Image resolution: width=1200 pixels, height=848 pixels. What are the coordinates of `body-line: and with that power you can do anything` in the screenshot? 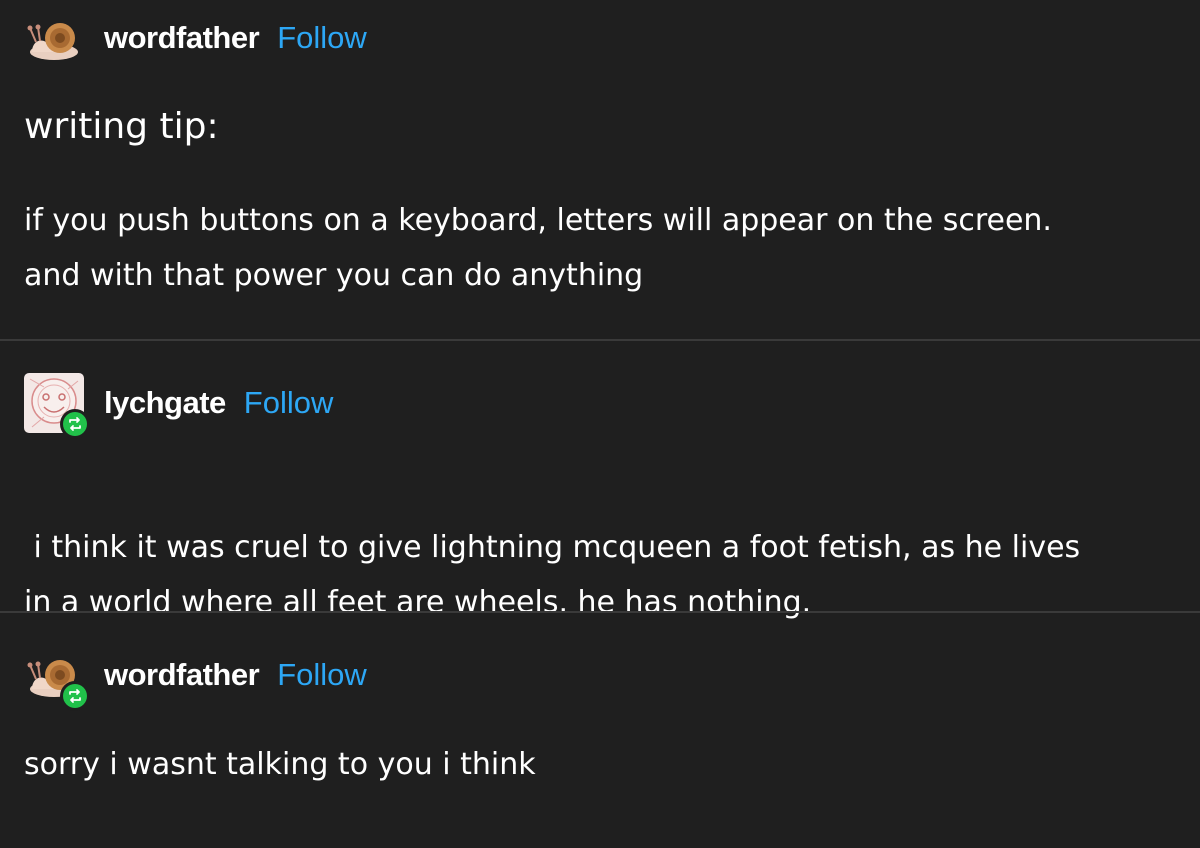 It's located at (334, 275).